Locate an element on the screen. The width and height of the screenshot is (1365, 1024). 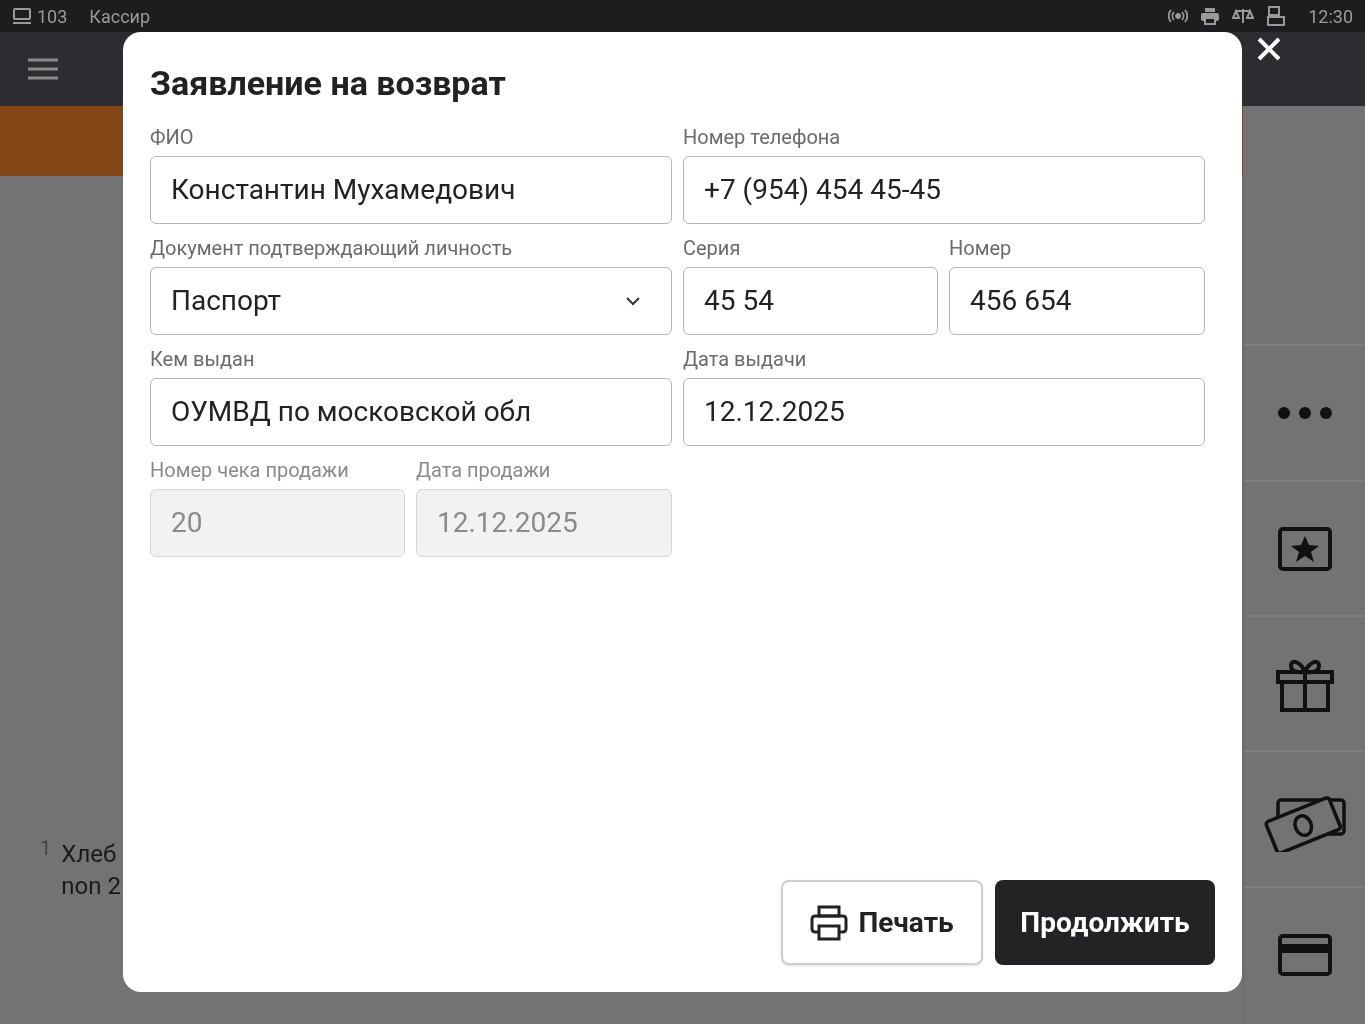
field-label: Документ подтверждающий личность is located at coordinates (332, 248).